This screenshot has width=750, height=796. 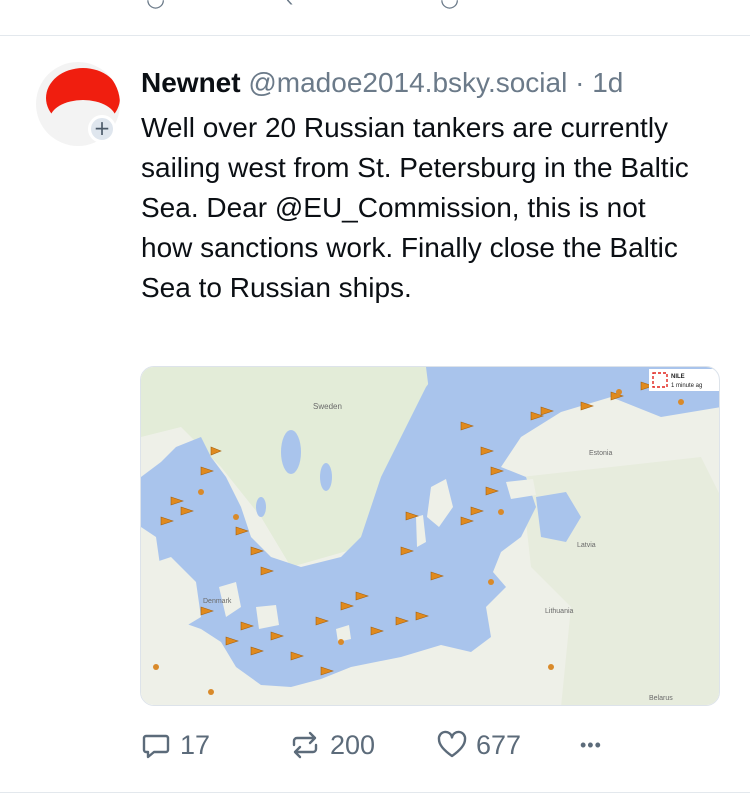 I want to click on repost-button: 200, so click(x=331, y=745).